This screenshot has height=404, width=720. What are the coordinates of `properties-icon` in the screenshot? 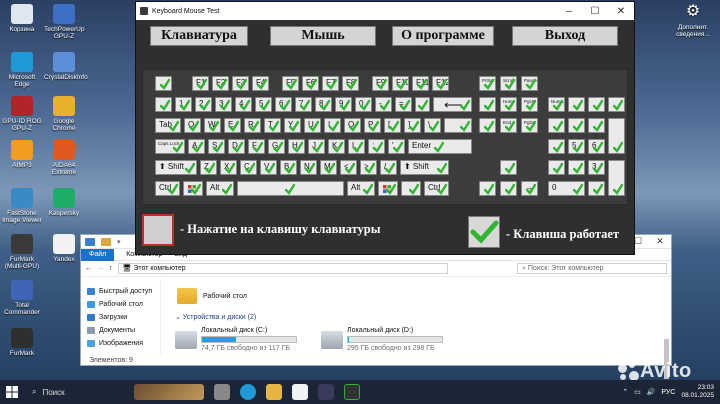 It's located at (90, 241).